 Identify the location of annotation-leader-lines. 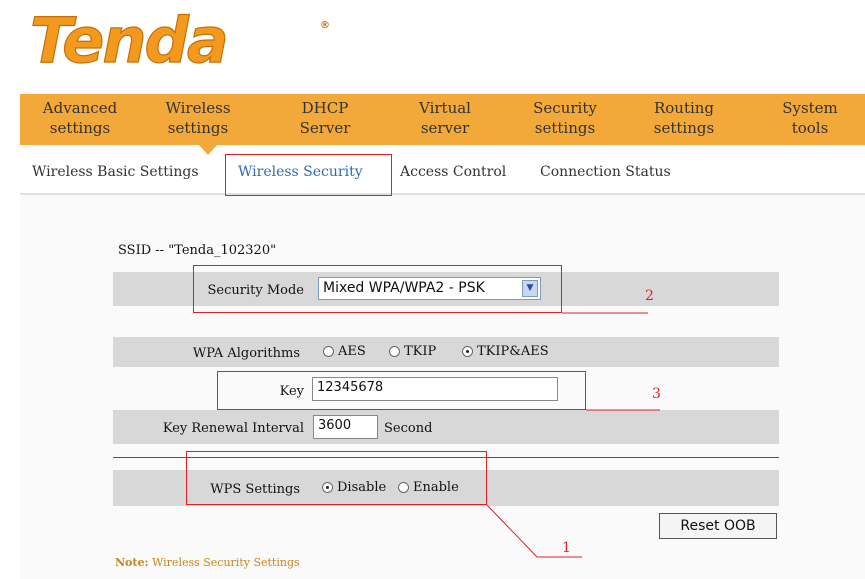
(573, 435).